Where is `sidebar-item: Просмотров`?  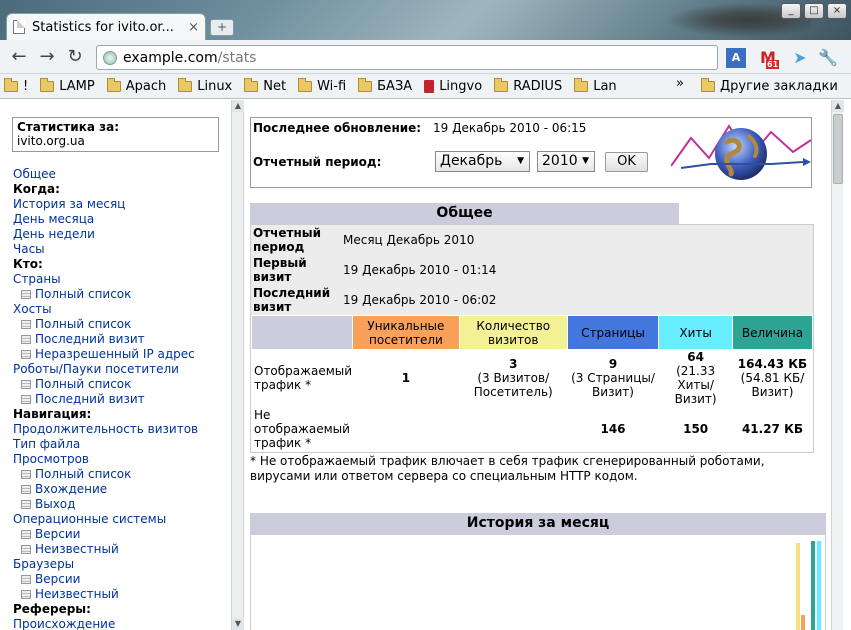 sidebar-item: Просмотров is located at coordinates (123, 459).